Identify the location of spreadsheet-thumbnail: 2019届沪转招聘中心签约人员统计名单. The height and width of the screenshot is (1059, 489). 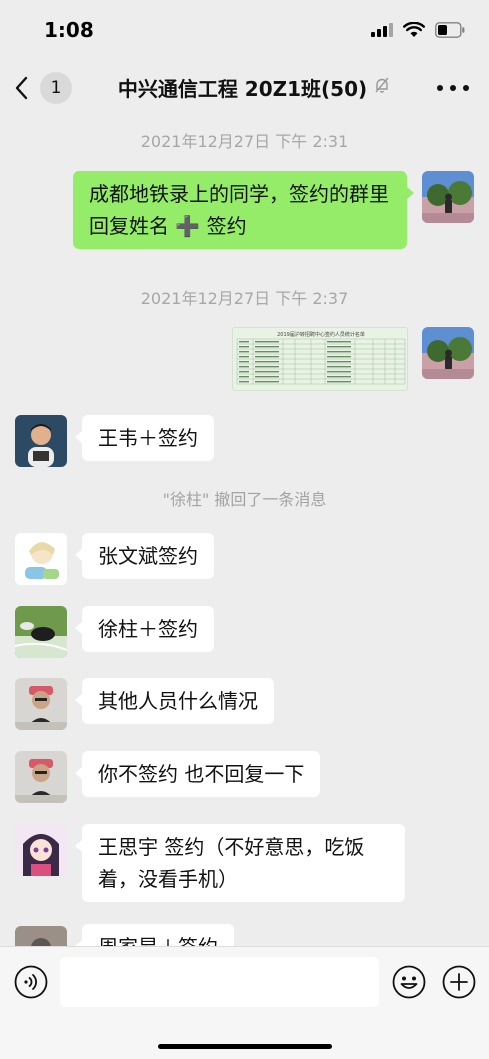
(320, 359).